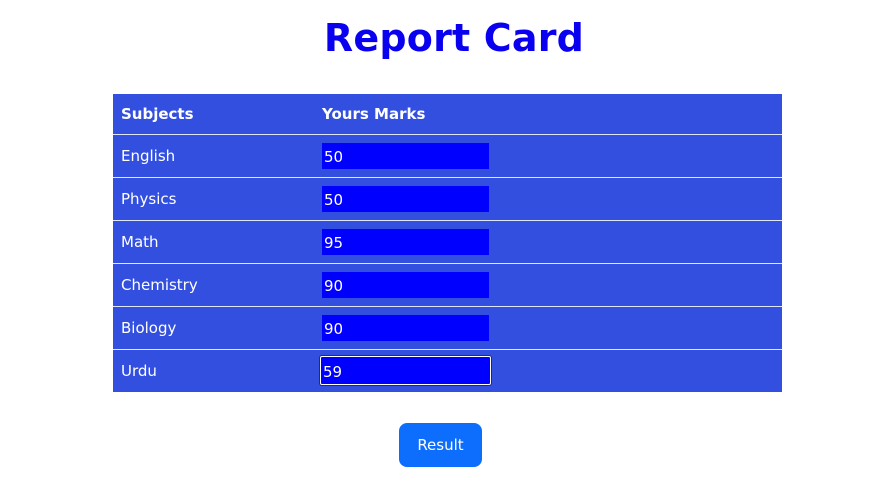 This screenshot has height=503, width=888. I want to click on marks-input-urdu, so click(405, 371).